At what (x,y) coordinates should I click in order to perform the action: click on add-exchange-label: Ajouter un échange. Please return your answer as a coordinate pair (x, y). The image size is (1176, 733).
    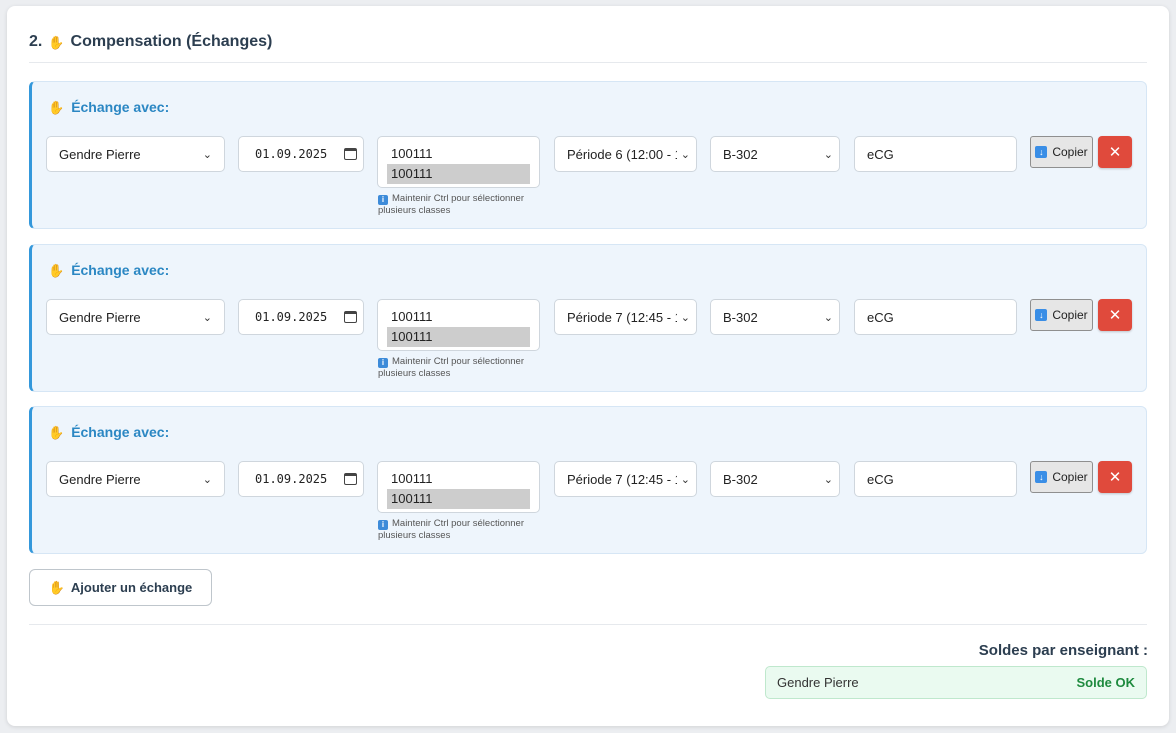
    Looking at the image, I should click on (131, 587).